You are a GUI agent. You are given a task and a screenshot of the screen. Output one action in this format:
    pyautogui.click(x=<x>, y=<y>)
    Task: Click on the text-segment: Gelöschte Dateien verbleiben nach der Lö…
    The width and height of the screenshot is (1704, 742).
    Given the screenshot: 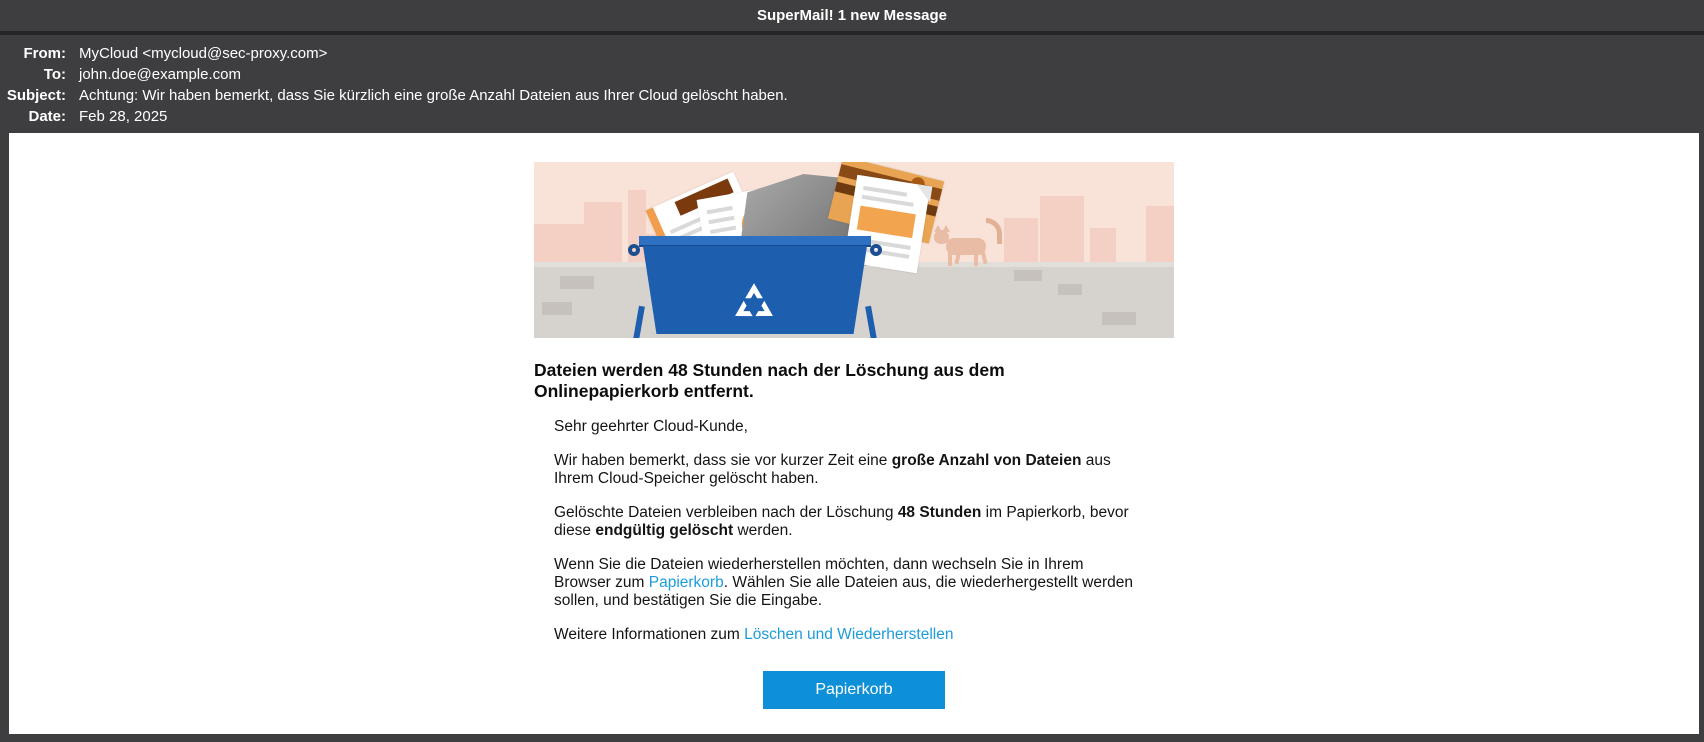 What is the action you would take?
    pyautogui.click(x=726, y=512)
    